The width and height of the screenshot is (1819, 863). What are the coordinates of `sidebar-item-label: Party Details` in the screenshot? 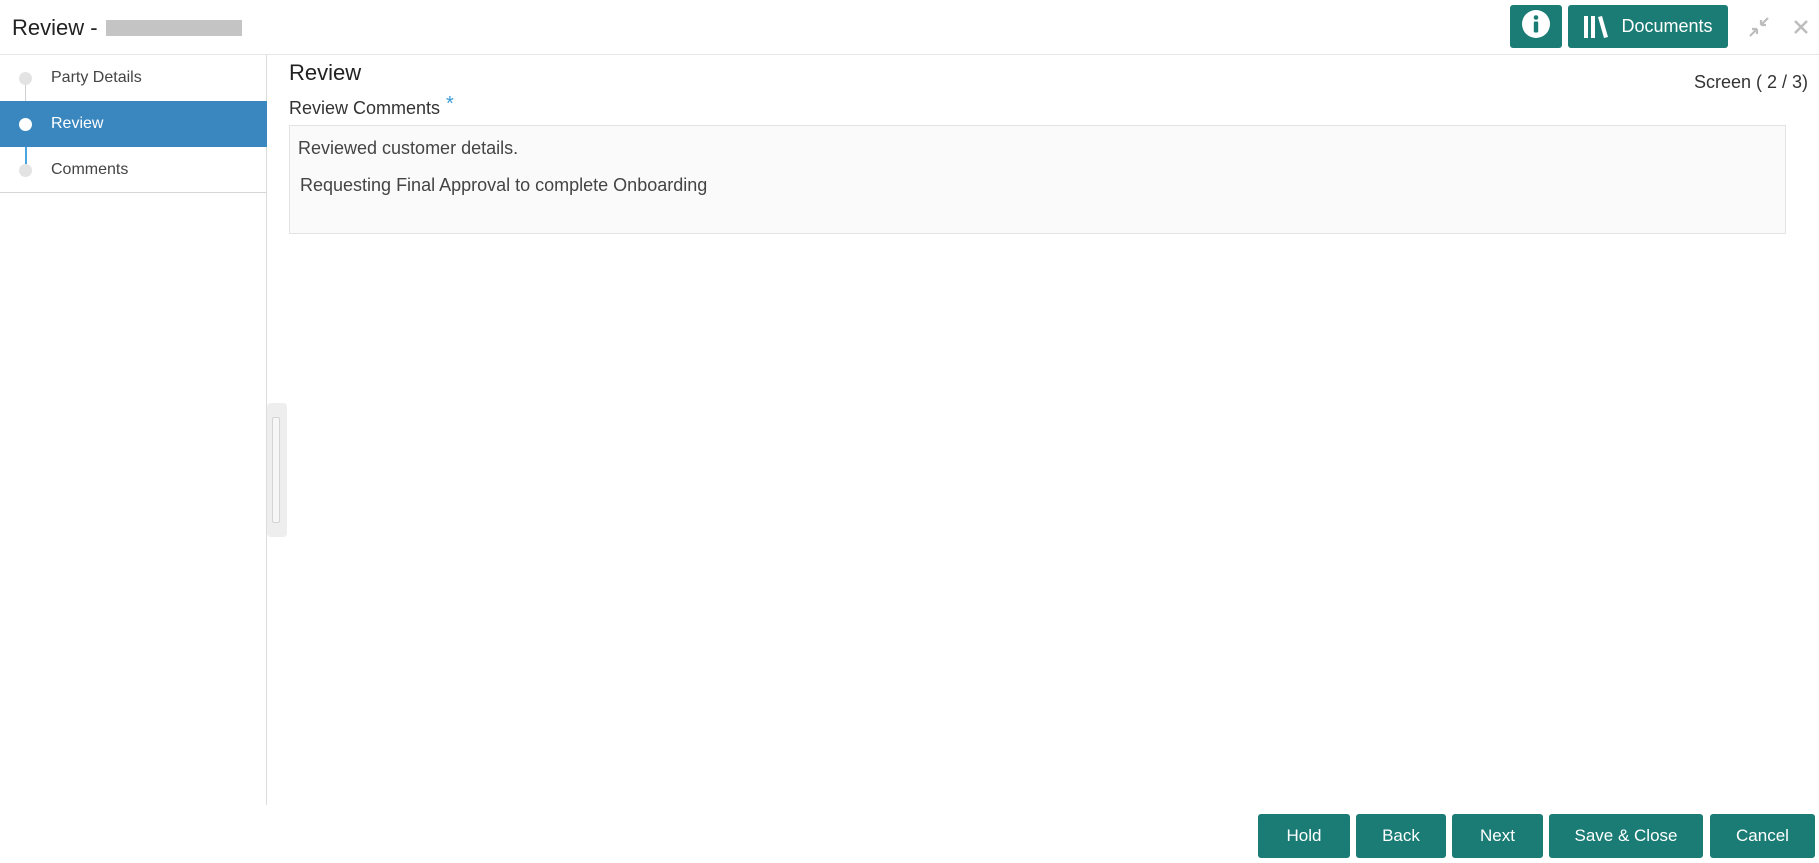 It's located at (96, 77).